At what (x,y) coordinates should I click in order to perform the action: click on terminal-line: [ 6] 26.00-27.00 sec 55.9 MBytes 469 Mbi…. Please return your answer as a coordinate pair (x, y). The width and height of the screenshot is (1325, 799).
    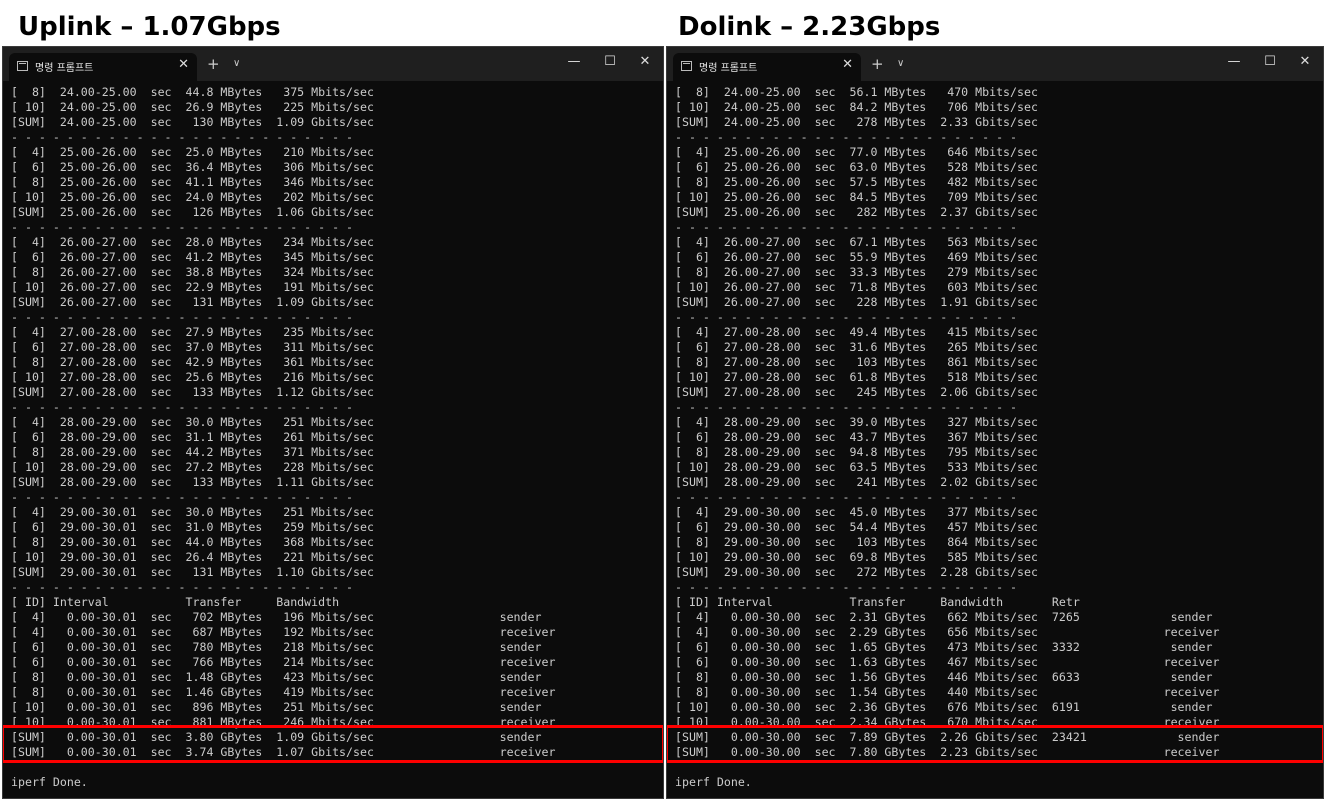
    Looking at the image, I should click on (856, 257).